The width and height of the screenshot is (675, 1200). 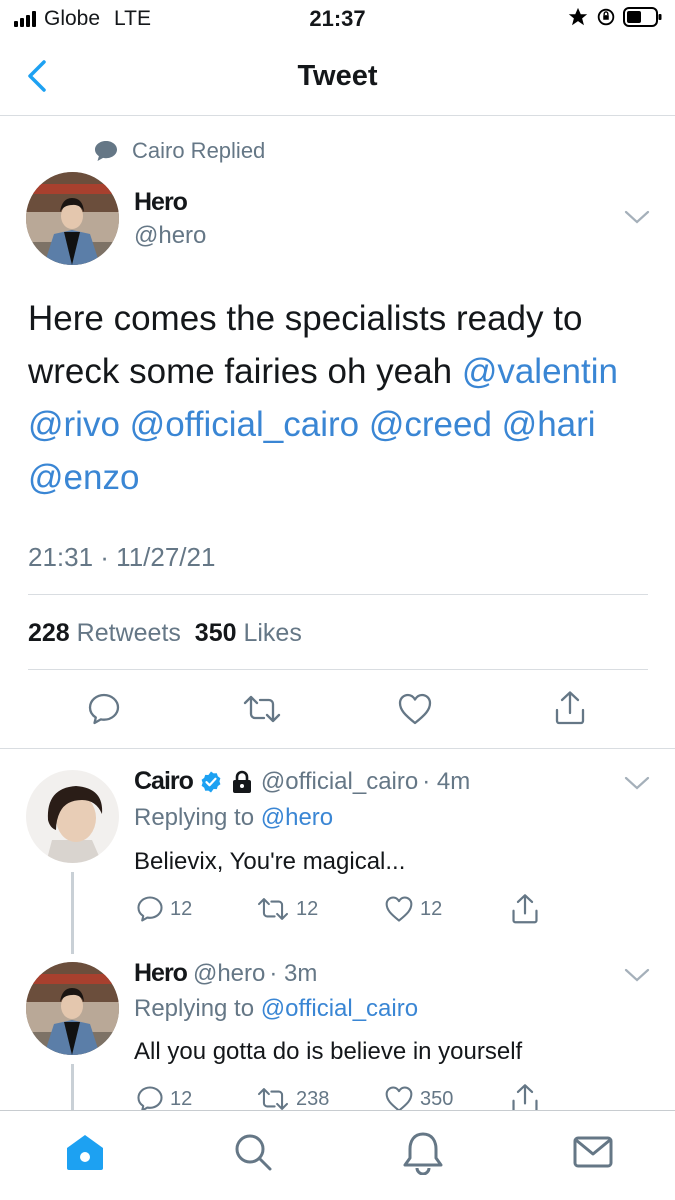 What do you see at coordinates (272, 633) in the screenshot?
I see `likes-label: Likes` at bounding box center [272, 633].